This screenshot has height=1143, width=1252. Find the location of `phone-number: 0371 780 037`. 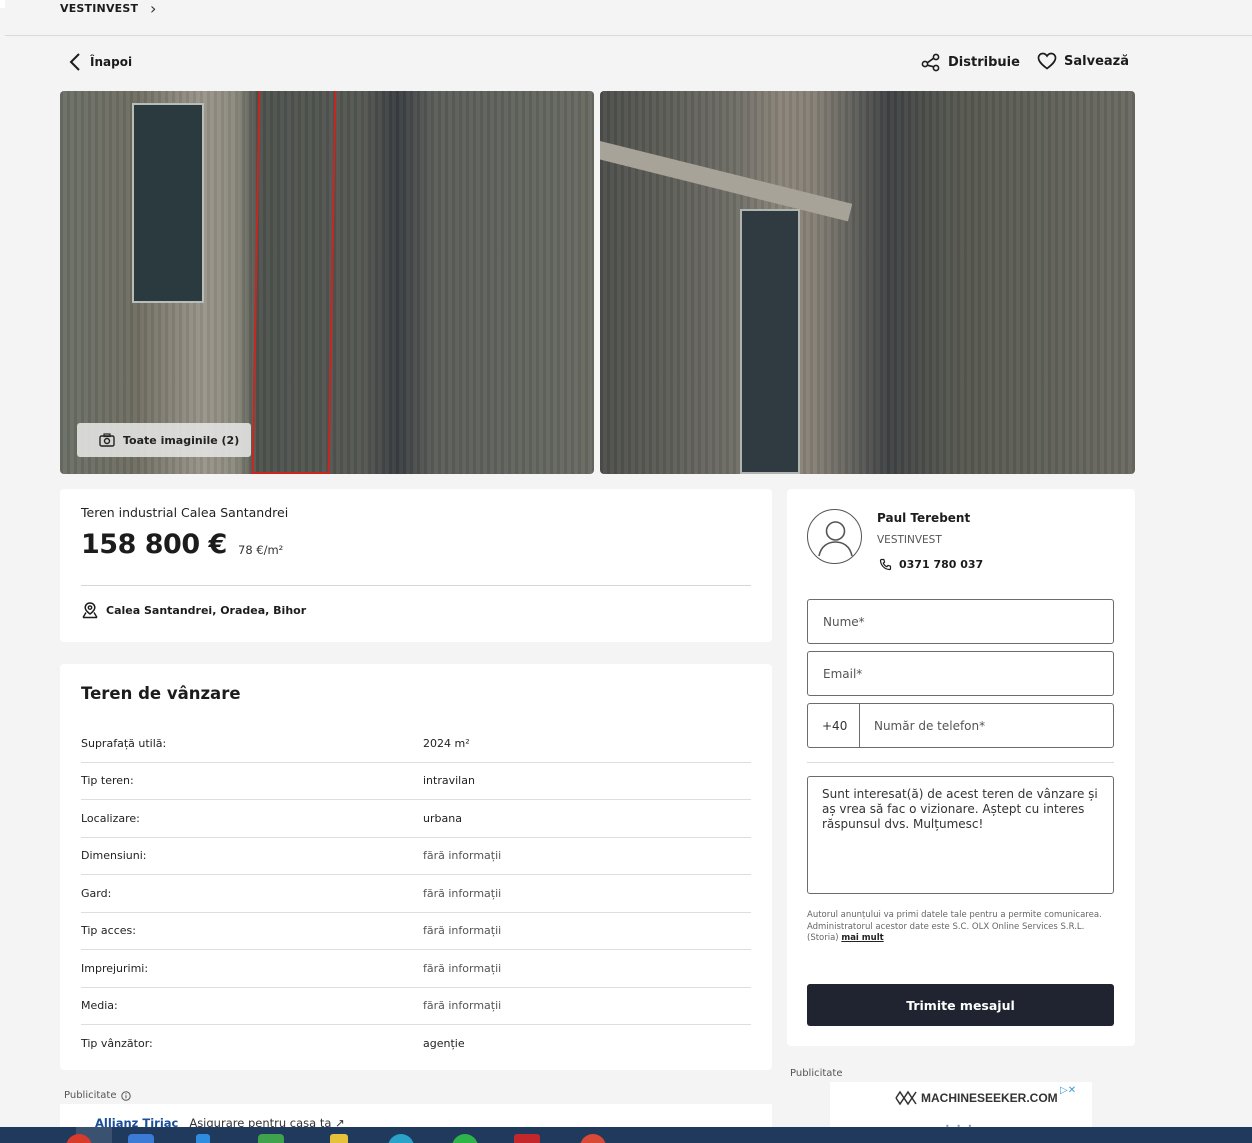

phone-number: 0371 780 037 is located at coordinates (941, 564).